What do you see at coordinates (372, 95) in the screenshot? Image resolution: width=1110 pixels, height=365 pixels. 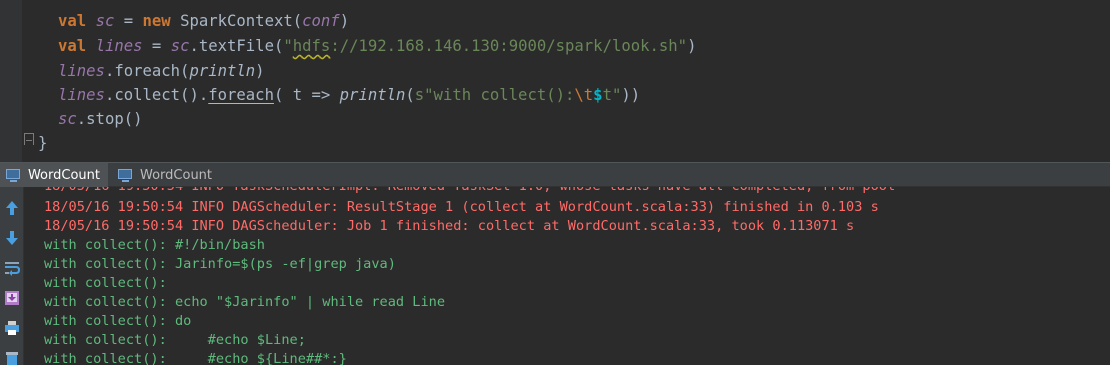 I see `function-name: println` at bounding box center [372, 95].